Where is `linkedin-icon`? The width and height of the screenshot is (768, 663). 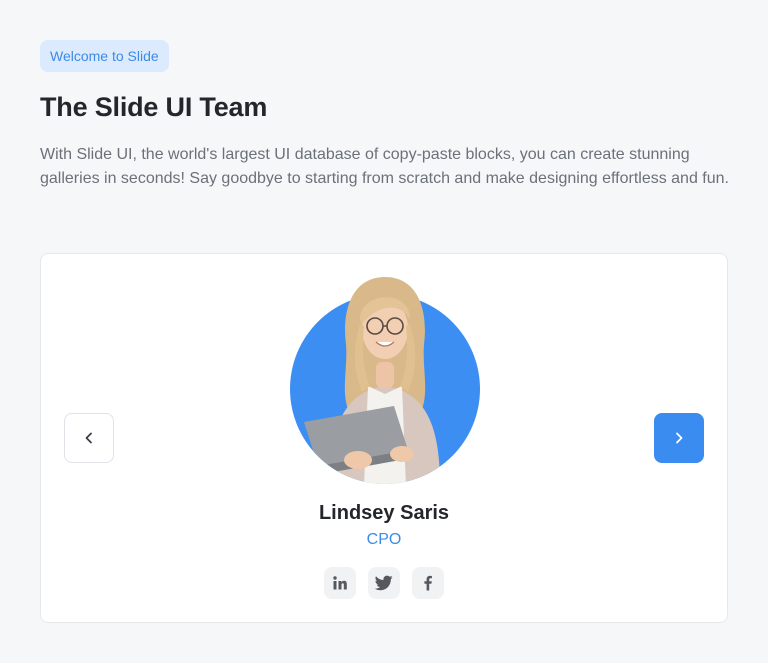 linkedin-icon is located at coordinates (340, 583).